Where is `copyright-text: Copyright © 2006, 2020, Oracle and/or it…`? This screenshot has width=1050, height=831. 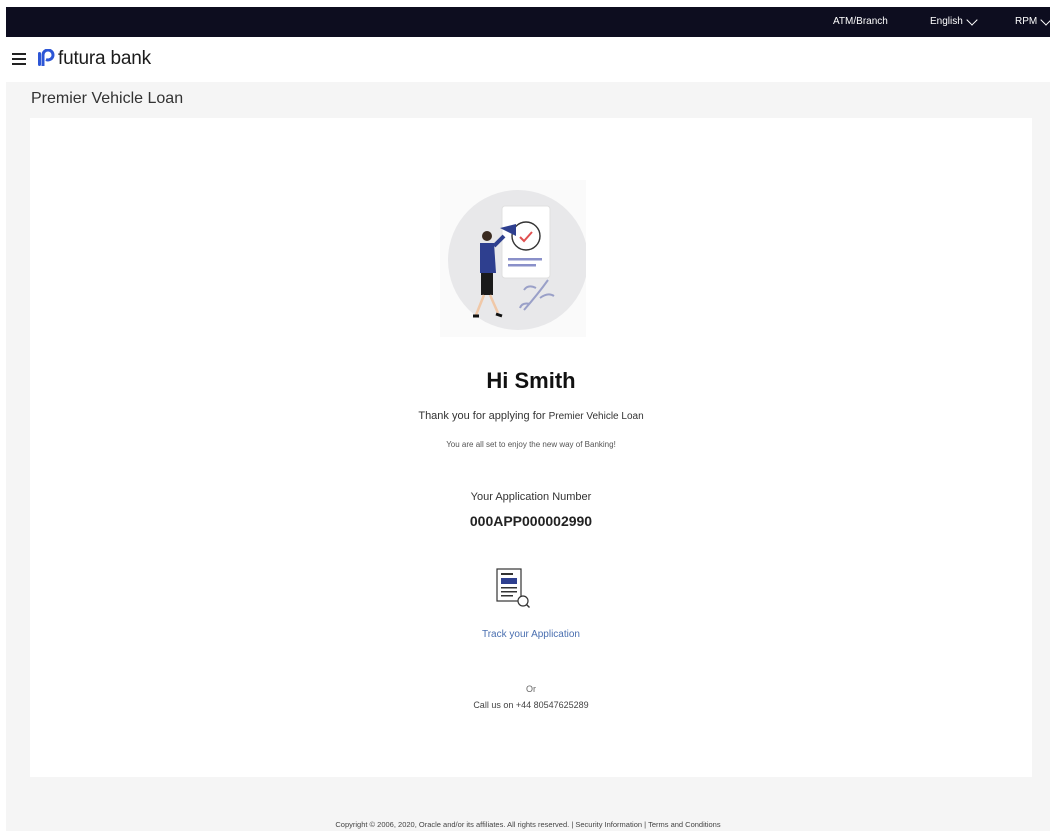
copyright-text: Copyright © 2006, 2020, Oracle and/or it… is located at coordinates (452, 824).